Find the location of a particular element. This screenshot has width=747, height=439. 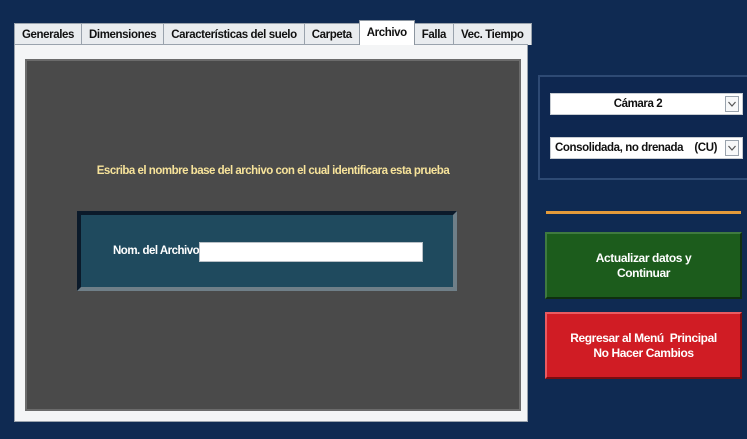

camera-select-value: Cámara 2 is located at coordinates (638, 104).